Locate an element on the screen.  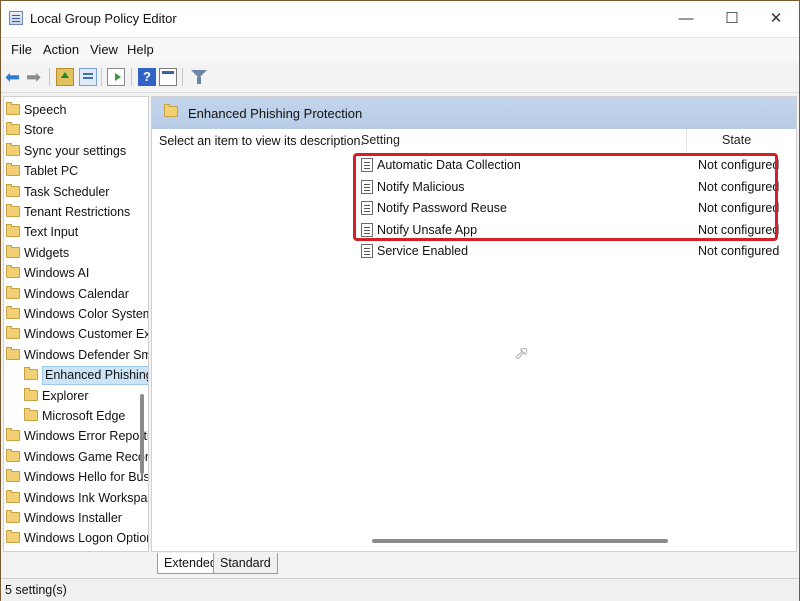
tree-item-label: Store is located at coordinates (39, 130).